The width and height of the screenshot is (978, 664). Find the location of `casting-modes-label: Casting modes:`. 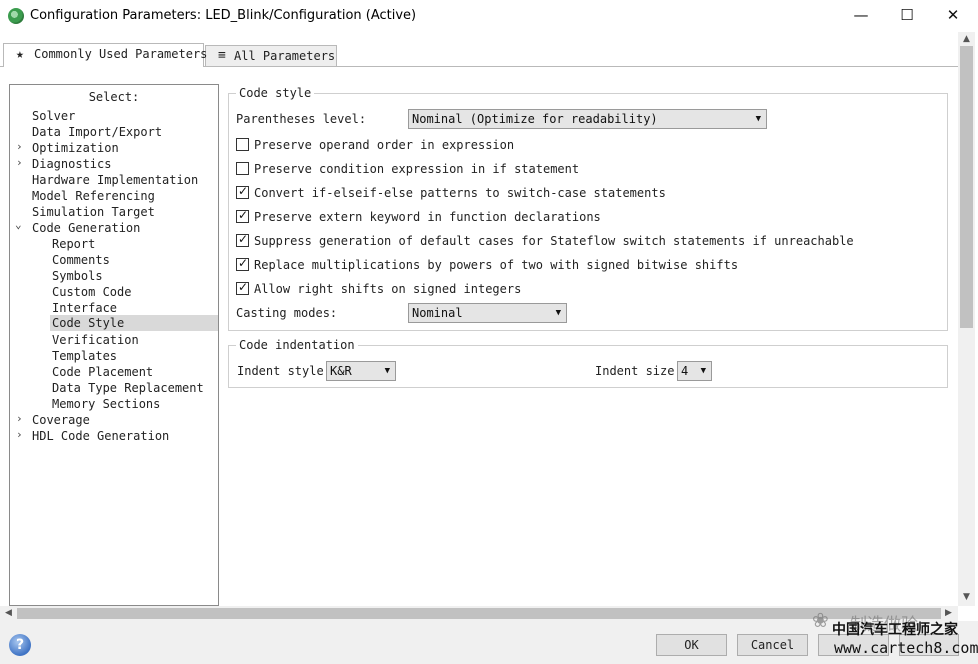

casting-modes-label: Casting modes: is located at coordinates (287, 313).